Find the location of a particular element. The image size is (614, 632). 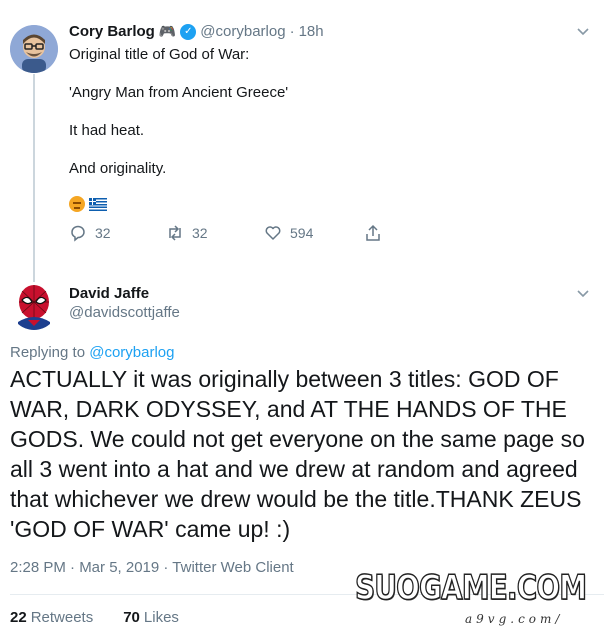

tweet-header: Cory Barlog 🎮 ✓ @corybarlog · 18h is located at coordinates (196, 31).